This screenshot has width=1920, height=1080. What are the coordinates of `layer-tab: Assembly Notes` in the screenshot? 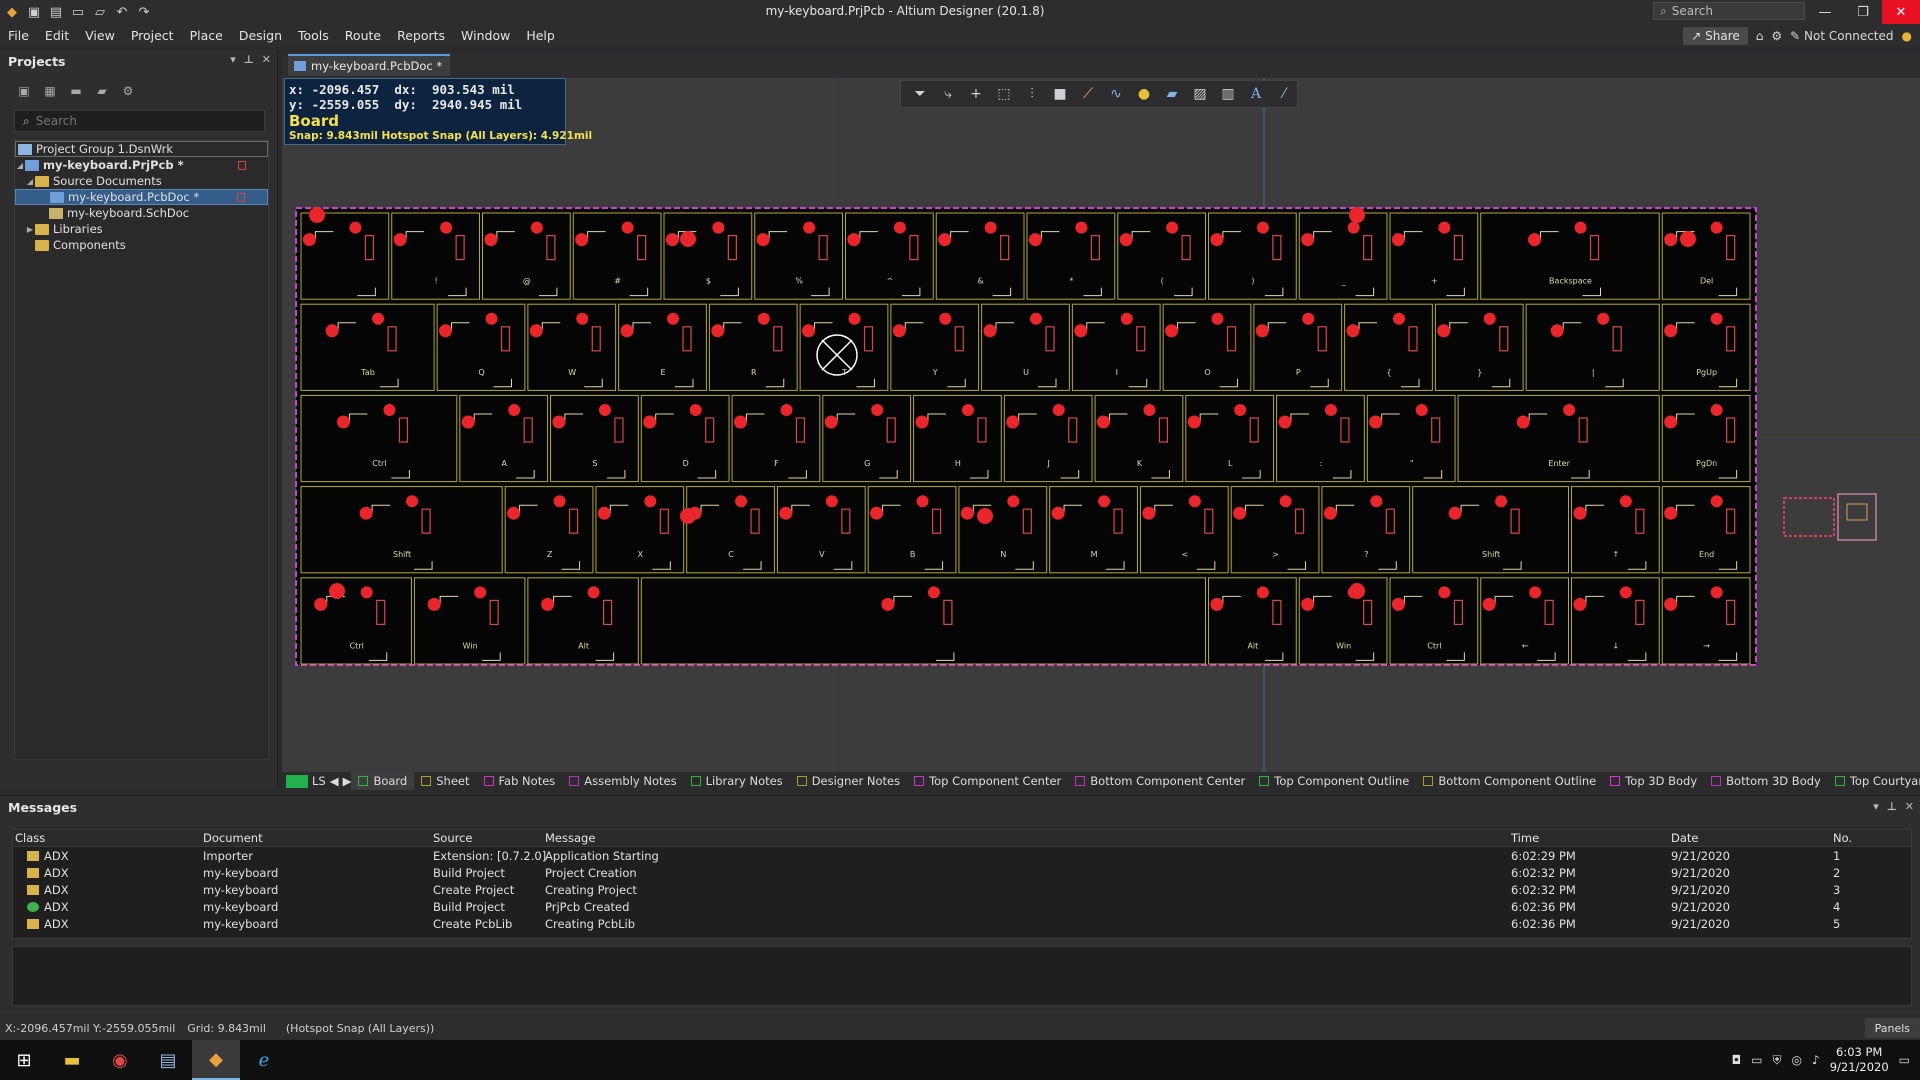 It's located at (622, 781).